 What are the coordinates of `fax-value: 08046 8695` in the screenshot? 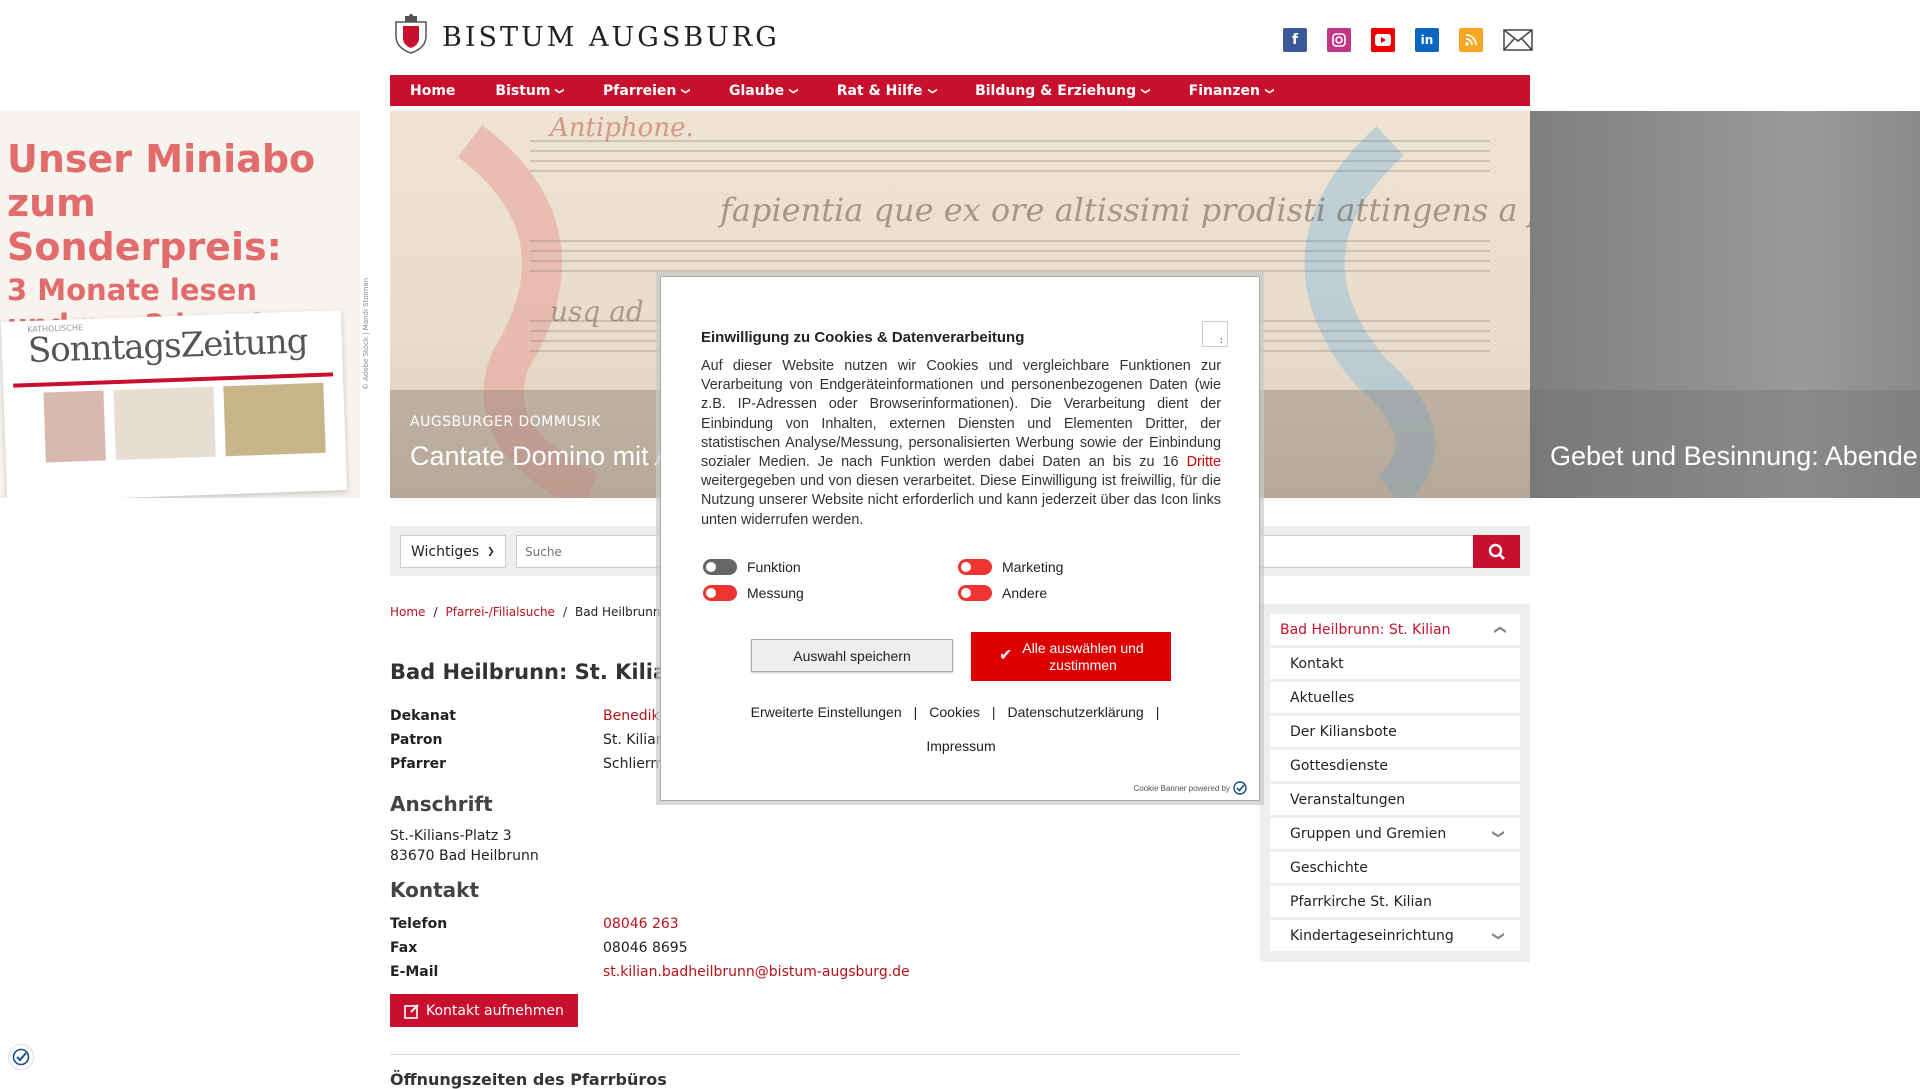 It's located at (645, 948).